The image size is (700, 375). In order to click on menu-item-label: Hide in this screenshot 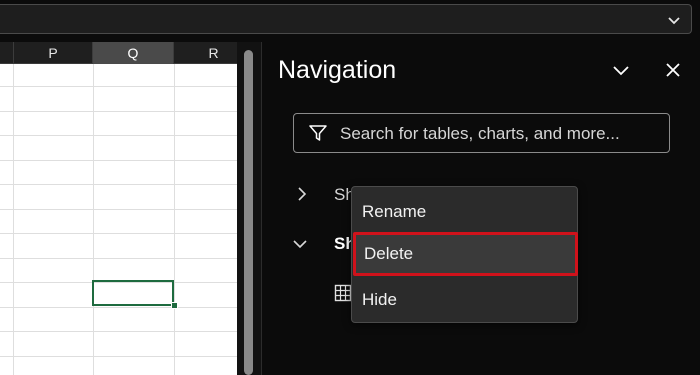, I will do `click(379, 299)`.